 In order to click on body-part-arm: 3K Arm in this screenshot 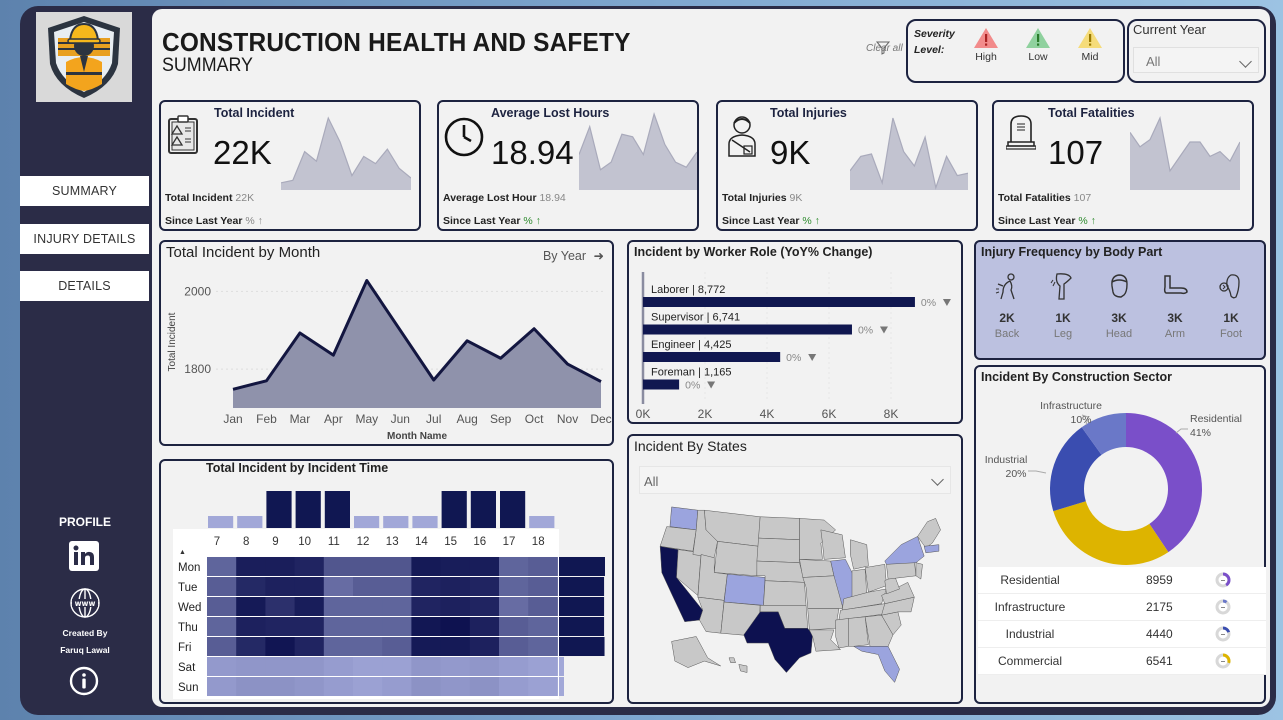, I will do `click(1175, 306)`.